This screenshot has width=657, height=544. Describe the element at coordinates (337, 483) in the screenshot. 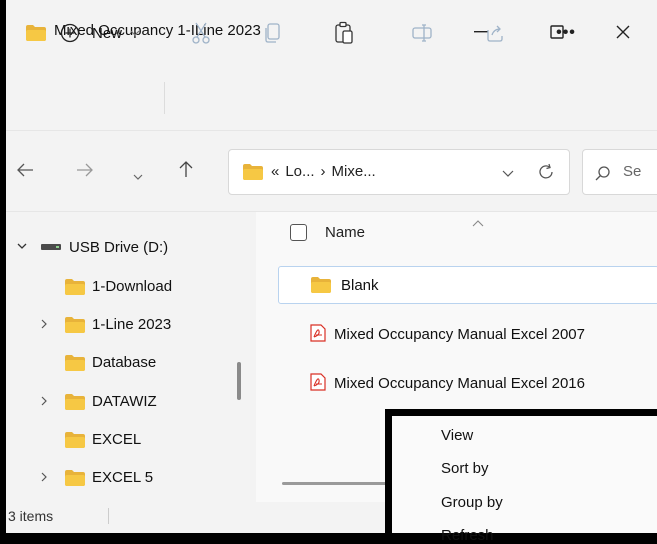

I see `file-list-horizontal-scrollbar` at that location.